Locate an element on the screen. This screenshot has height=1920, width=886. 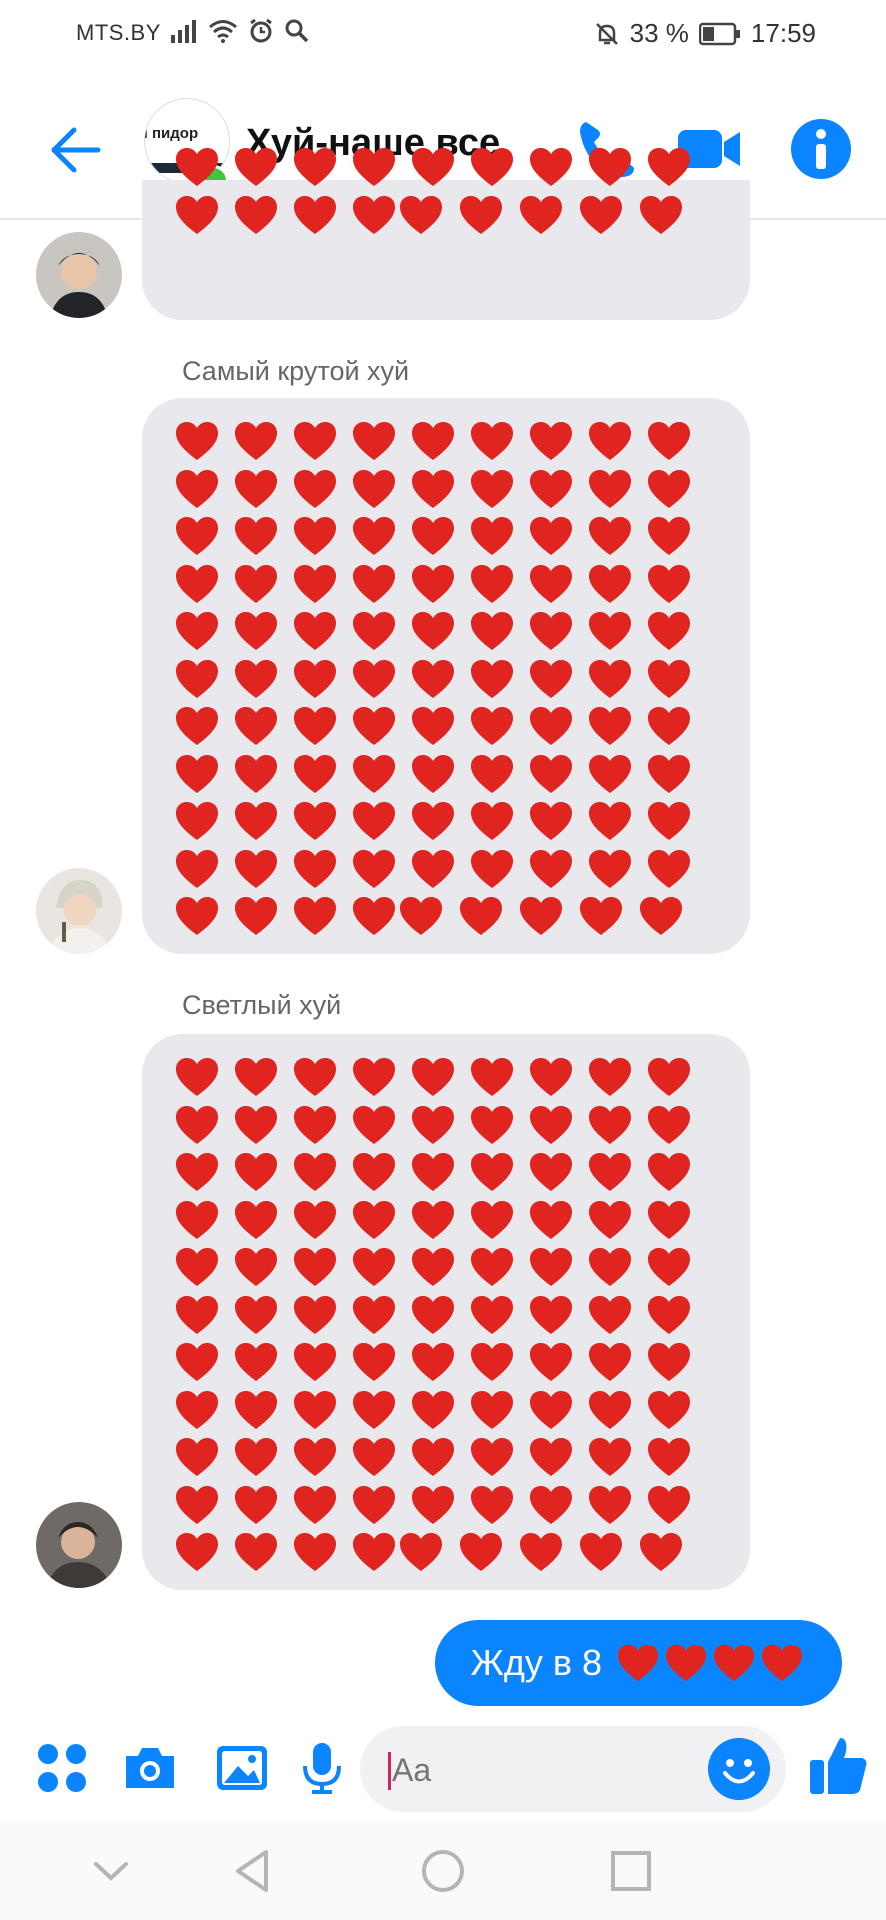
nav-home-icon is located at coordinates (443, 1871).